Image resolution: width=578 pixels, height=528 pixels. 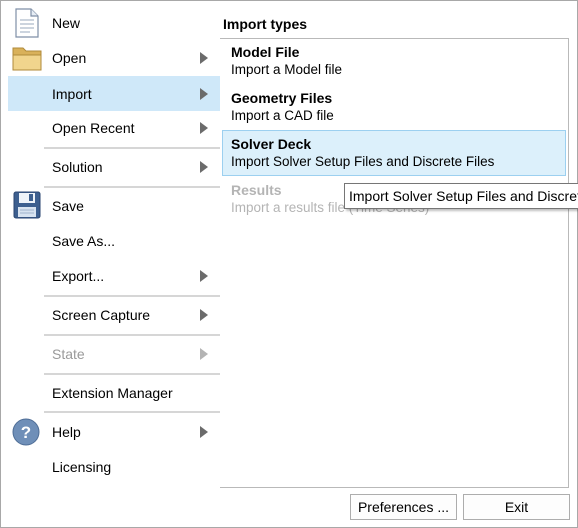 I want to click on import-item-model-file: Model File Import a Model file, so click(x=394, y=62).